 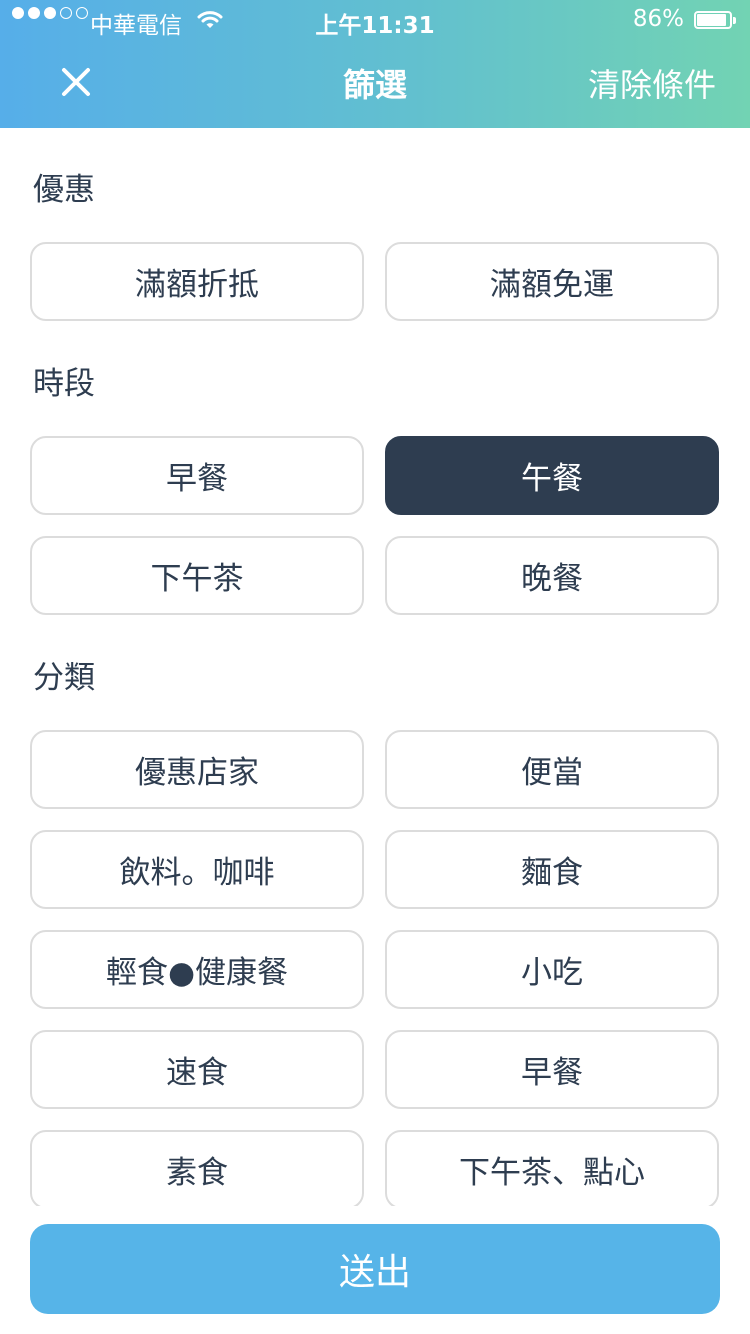 I want to click on battery-percentage: 86%, so click(x=658, y=19).